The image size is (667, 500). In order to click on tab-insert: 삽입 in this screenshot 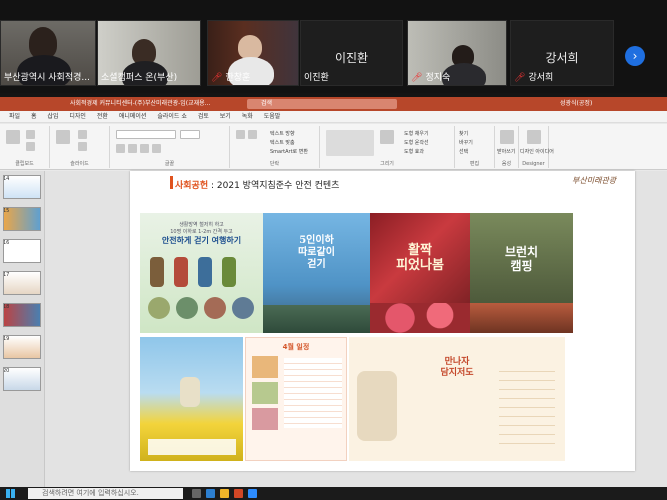, I will do `click(52, 116)`.